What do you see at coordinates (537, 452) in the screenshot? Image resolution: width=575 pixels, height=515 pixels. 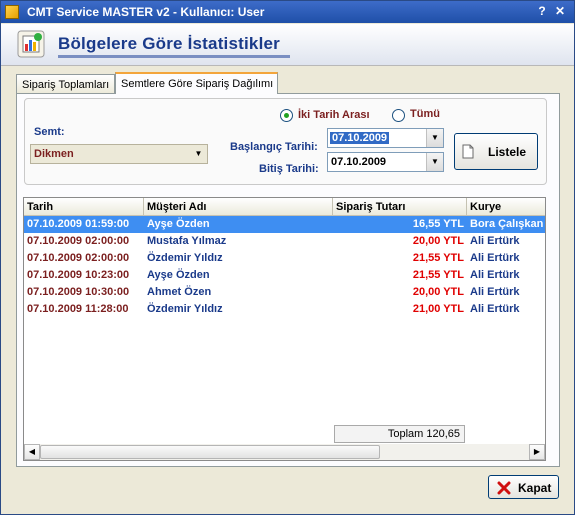 I see `scroll-right-icon: ▶` at bounding box center [537, 452].